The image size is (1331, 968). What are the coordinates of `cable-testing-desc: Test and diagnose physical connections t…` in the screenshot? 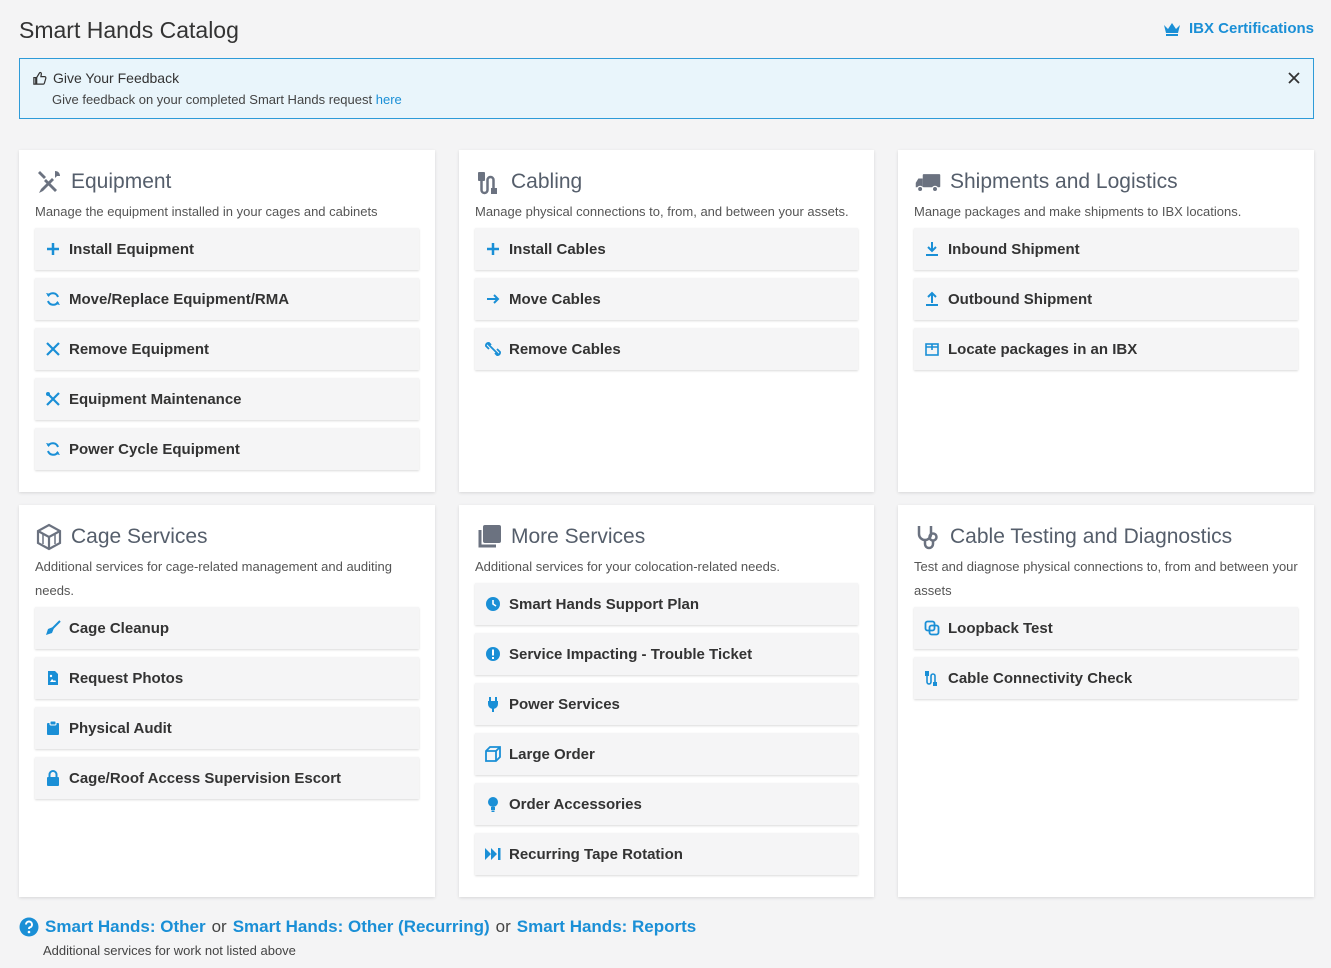 It's located at (1106, 578).